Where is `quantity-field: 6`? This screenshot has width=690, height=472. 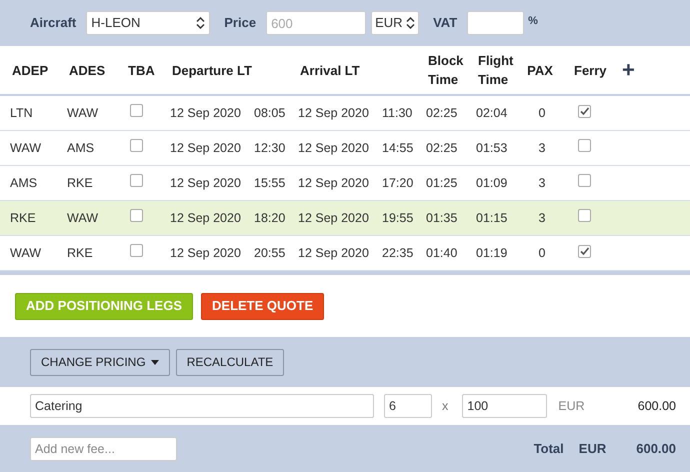 quantity-field: 6 is located at coordinates (408, 406).